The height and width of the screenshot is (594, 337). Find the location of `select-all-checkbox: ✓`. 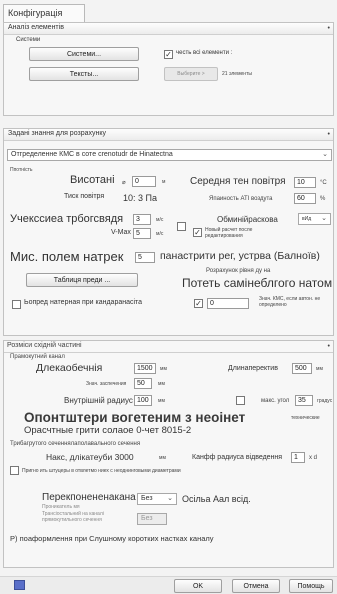

select-all-checkbox: ✓ is located at coordinates (168, 54).